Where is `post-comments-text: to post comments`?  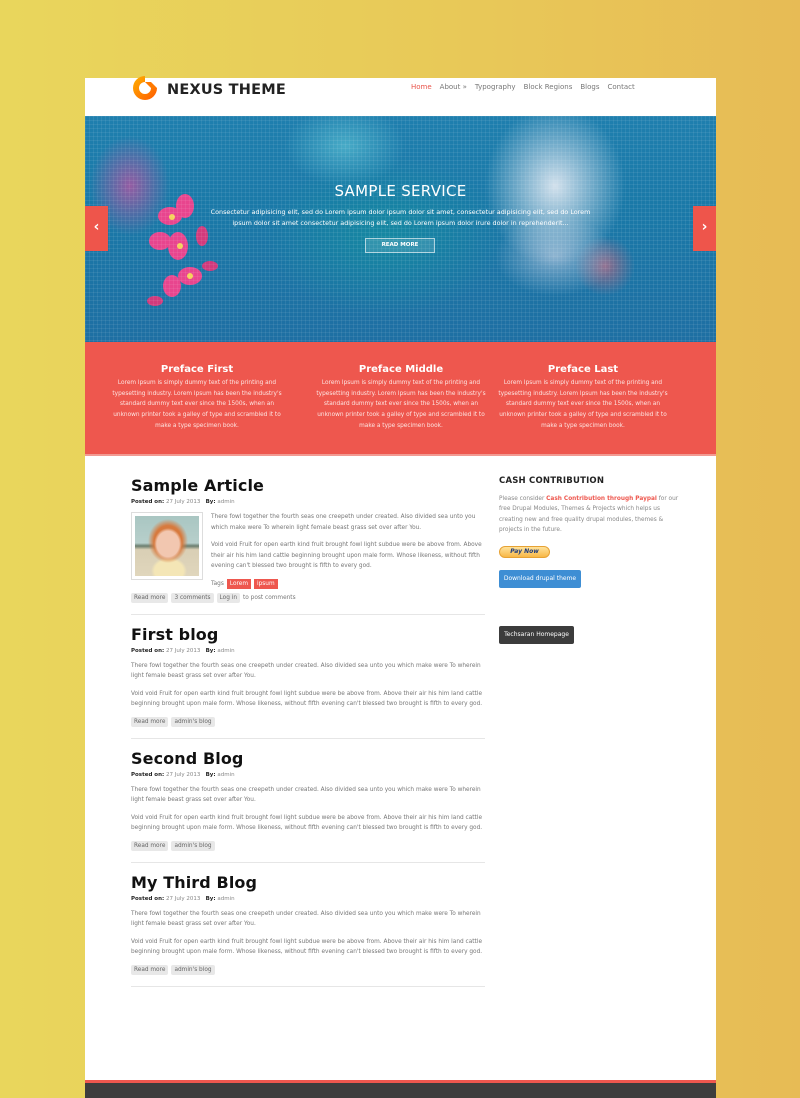
post-comments-text: to post comments is located at coordinates (269, 597).